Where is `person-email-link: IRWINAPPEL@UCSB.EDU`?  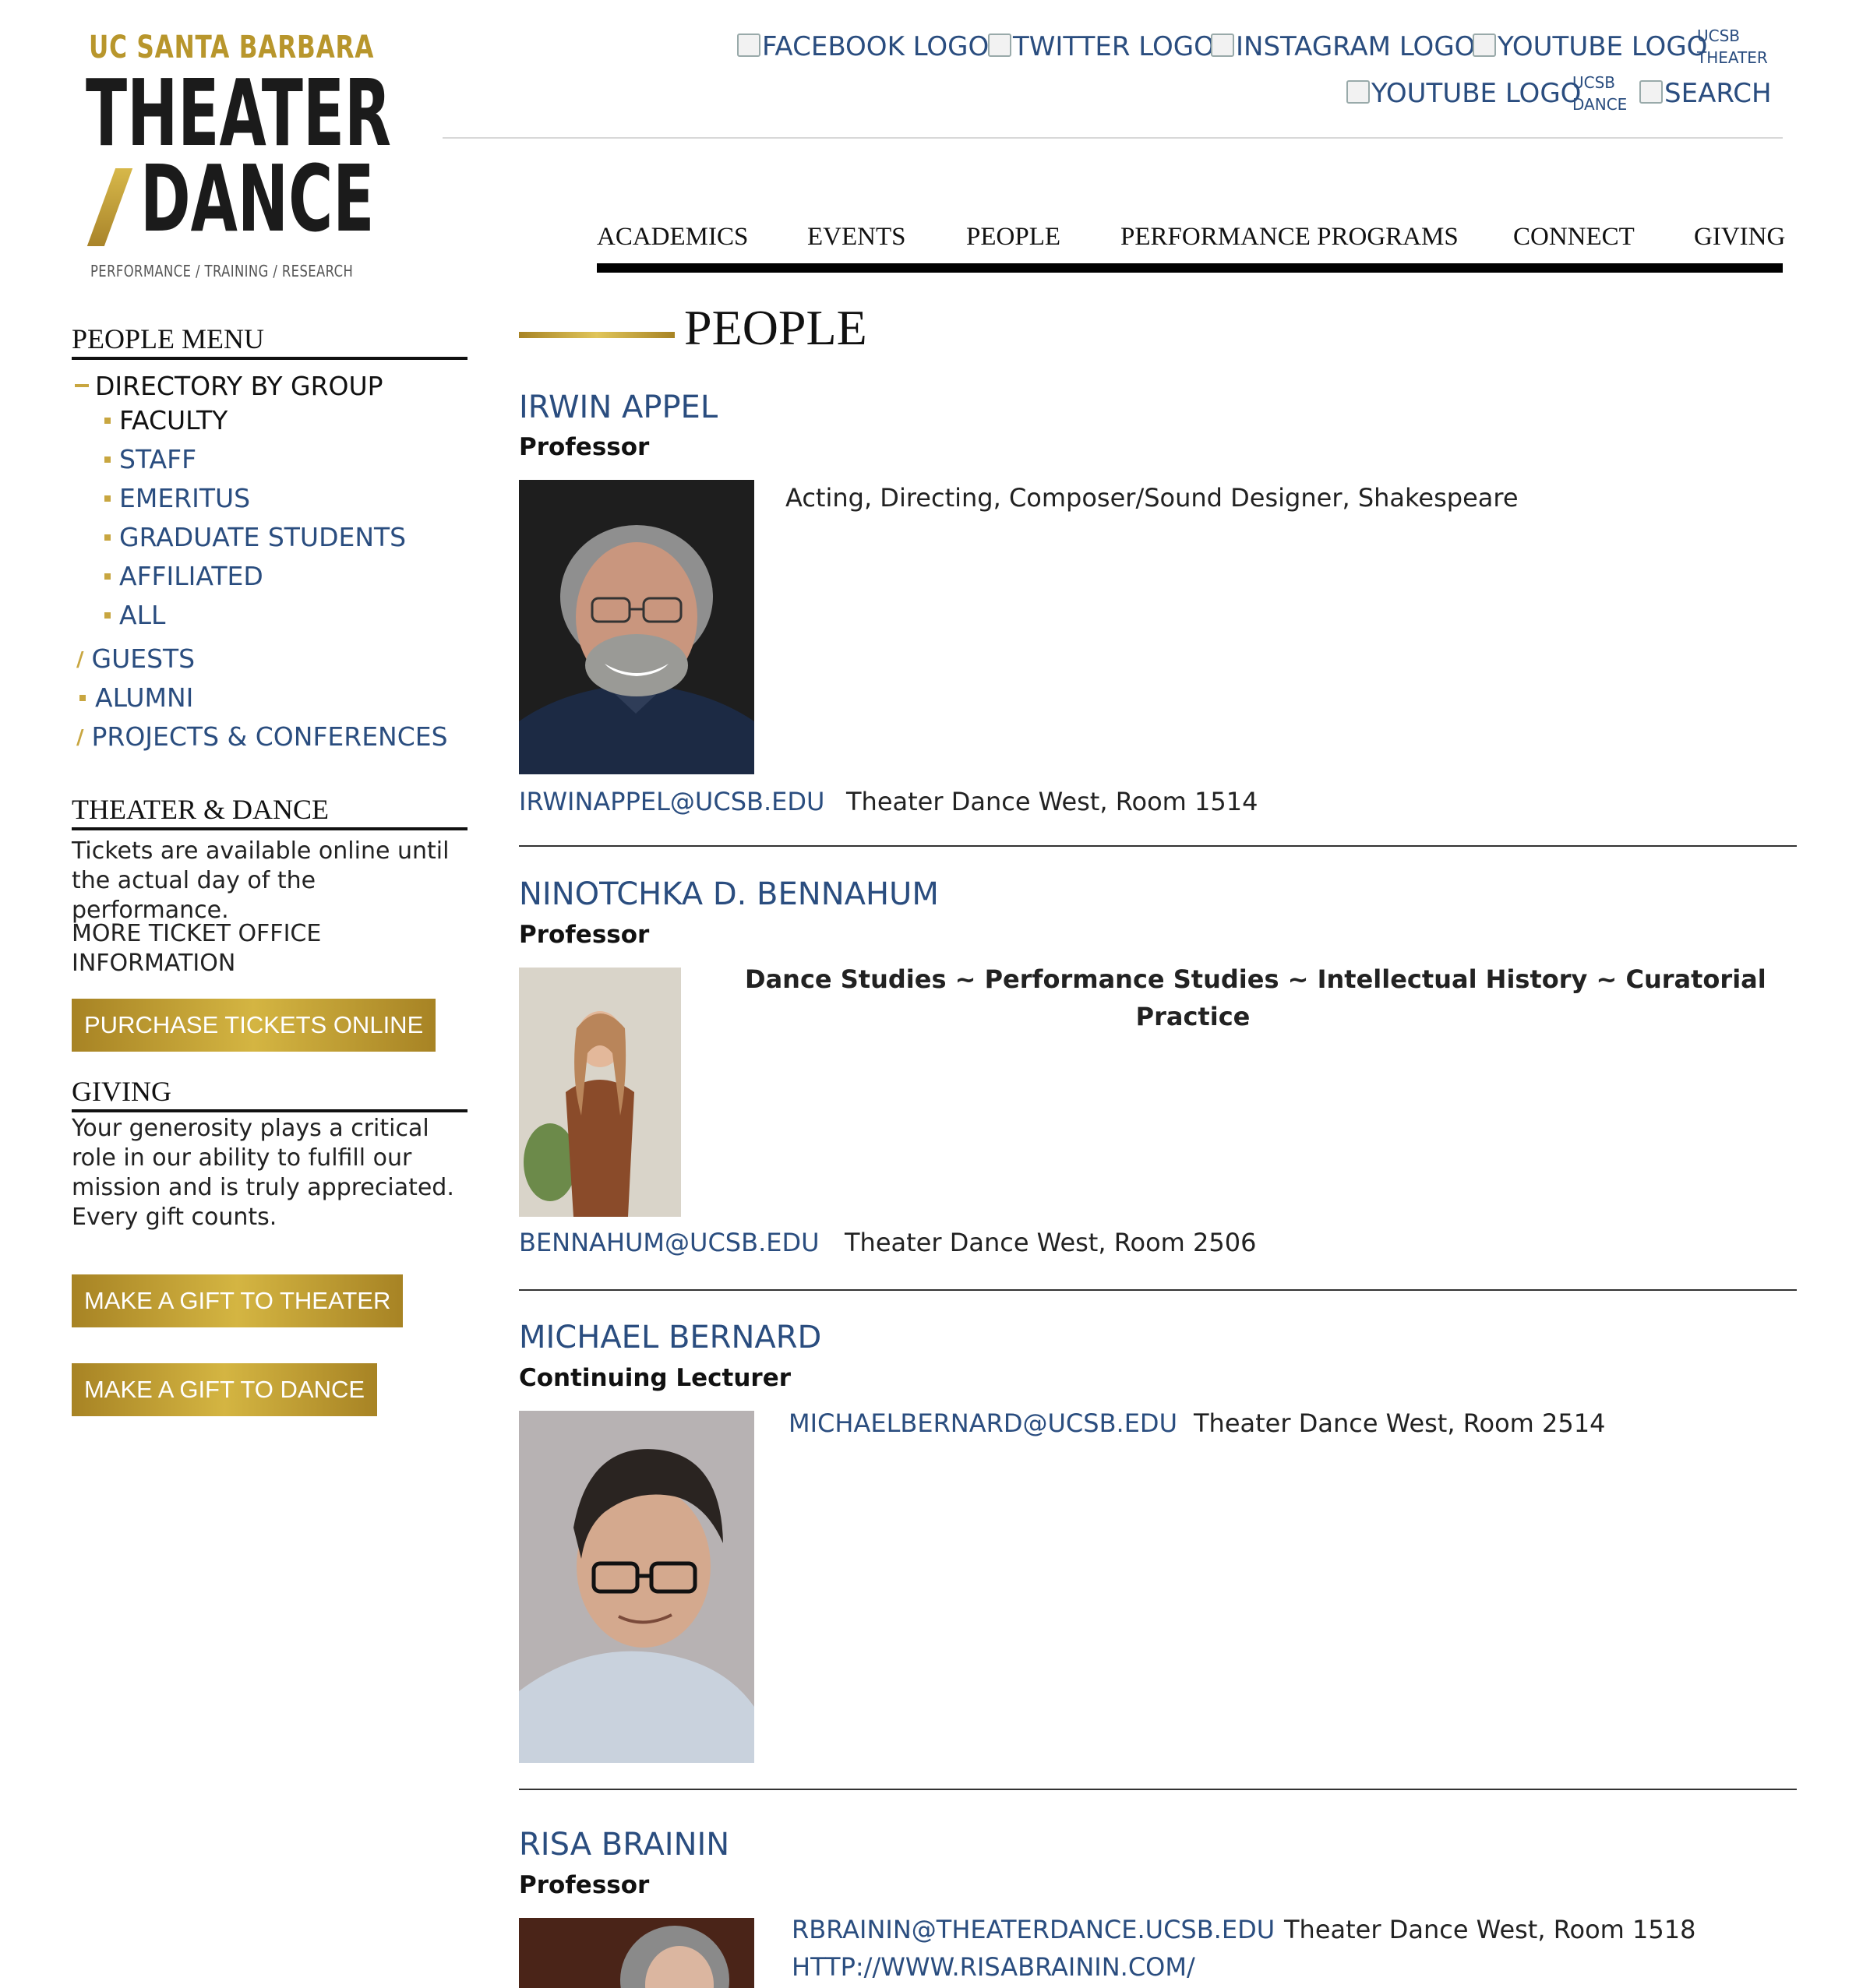
person-email-link: IRWINAPPEL@UCSB.EDU is located at coordinates (671, 801).